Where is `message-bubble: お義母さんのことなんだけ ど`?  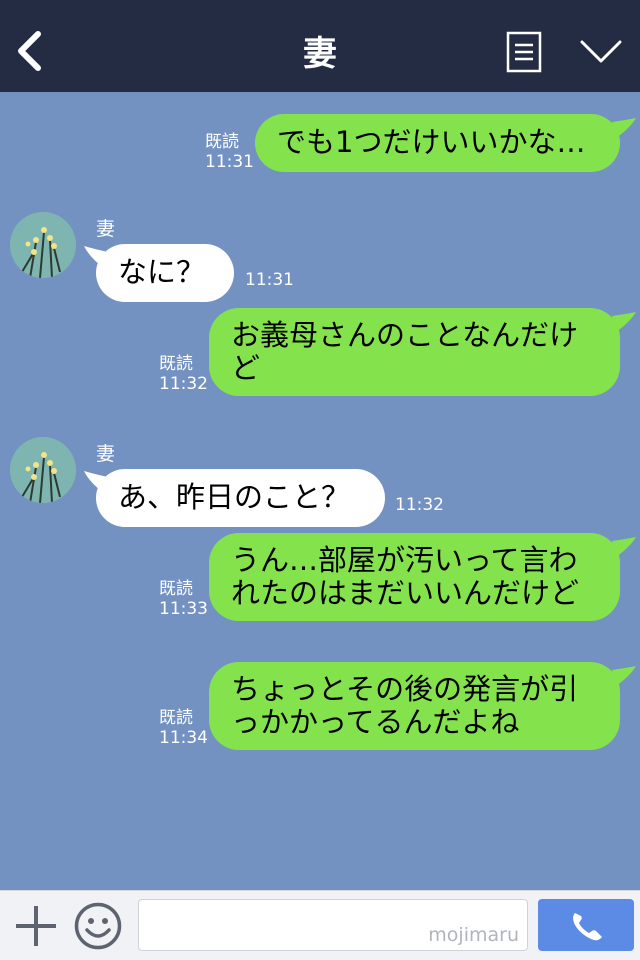
message-bubble: お義母さんのことなんだけ ど is located at coordinates (414, 352).